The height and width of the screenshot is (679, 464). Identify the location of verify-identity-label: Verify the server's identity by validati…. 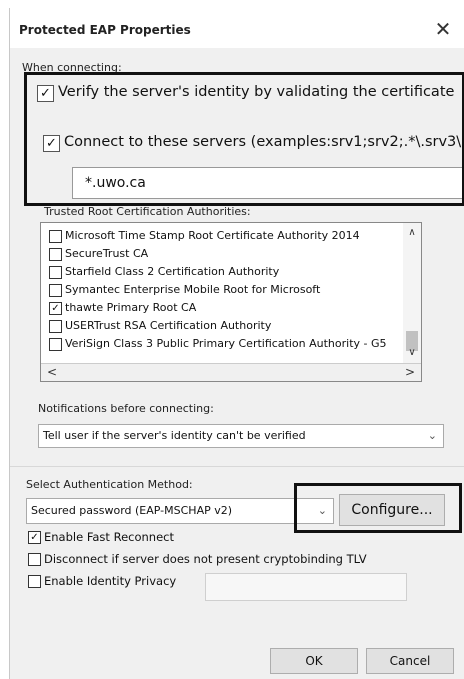
(256, 92).